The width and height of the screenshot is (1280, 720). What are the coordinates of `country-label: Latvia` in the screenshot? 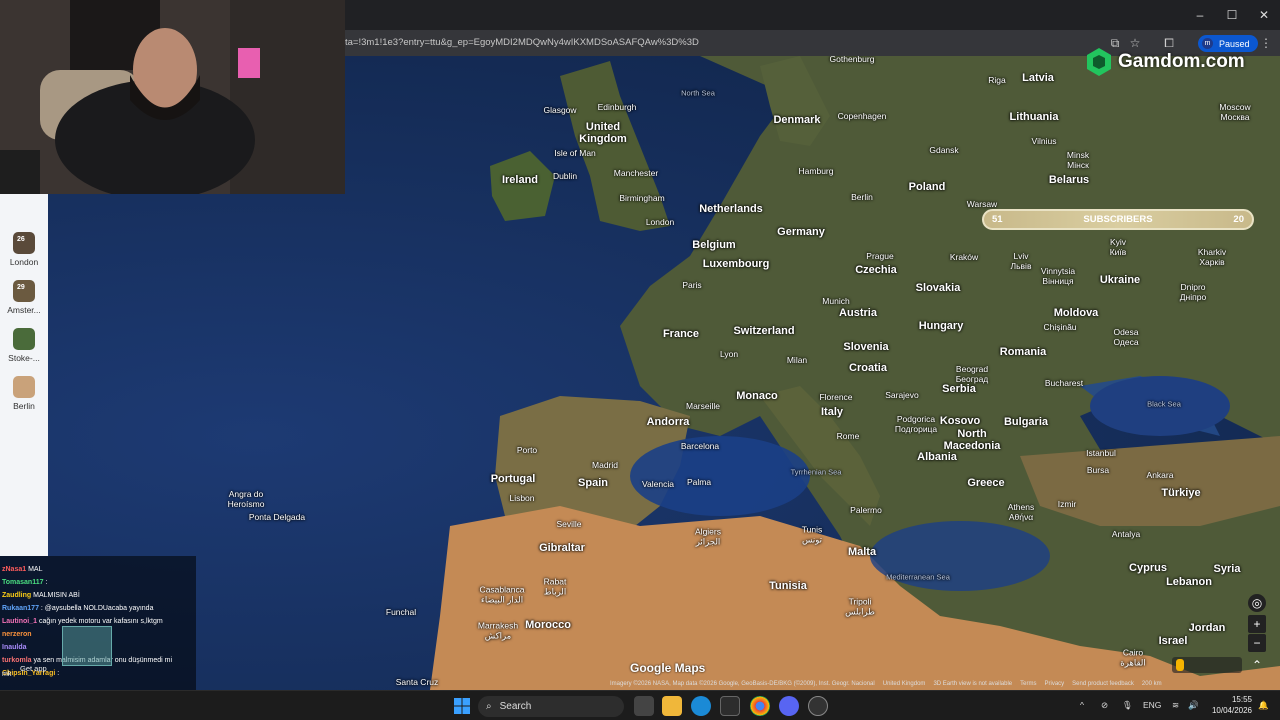 It's located at (1038, 78).